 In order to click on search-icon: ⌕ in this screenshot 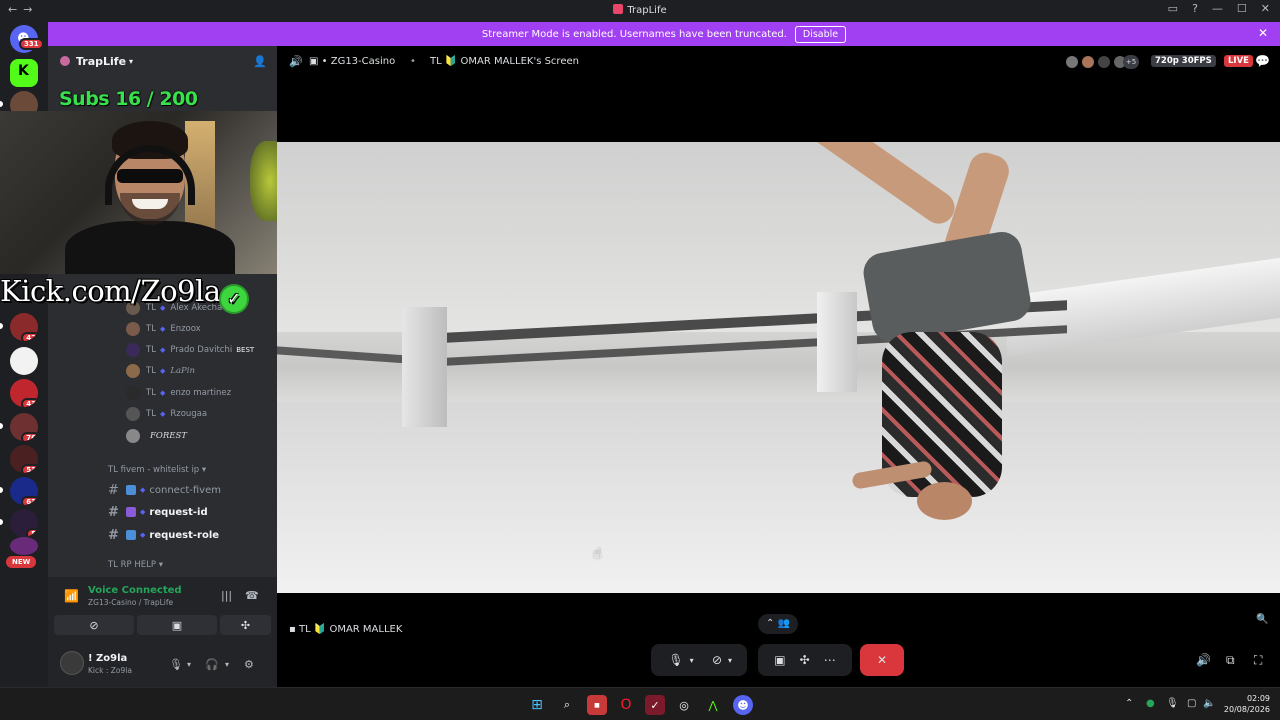, I will do `click(567, 705)`.